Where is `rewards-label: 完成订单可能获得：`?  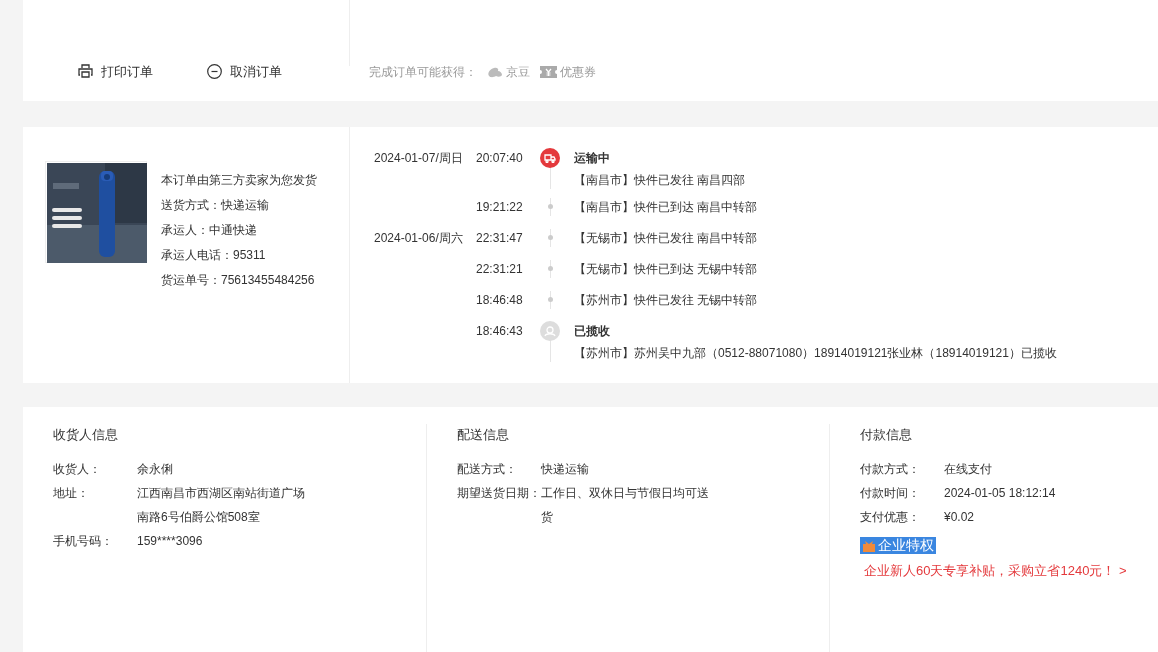
rewards-label: 完成订单可能获得： is located at coordinates (423, 72).